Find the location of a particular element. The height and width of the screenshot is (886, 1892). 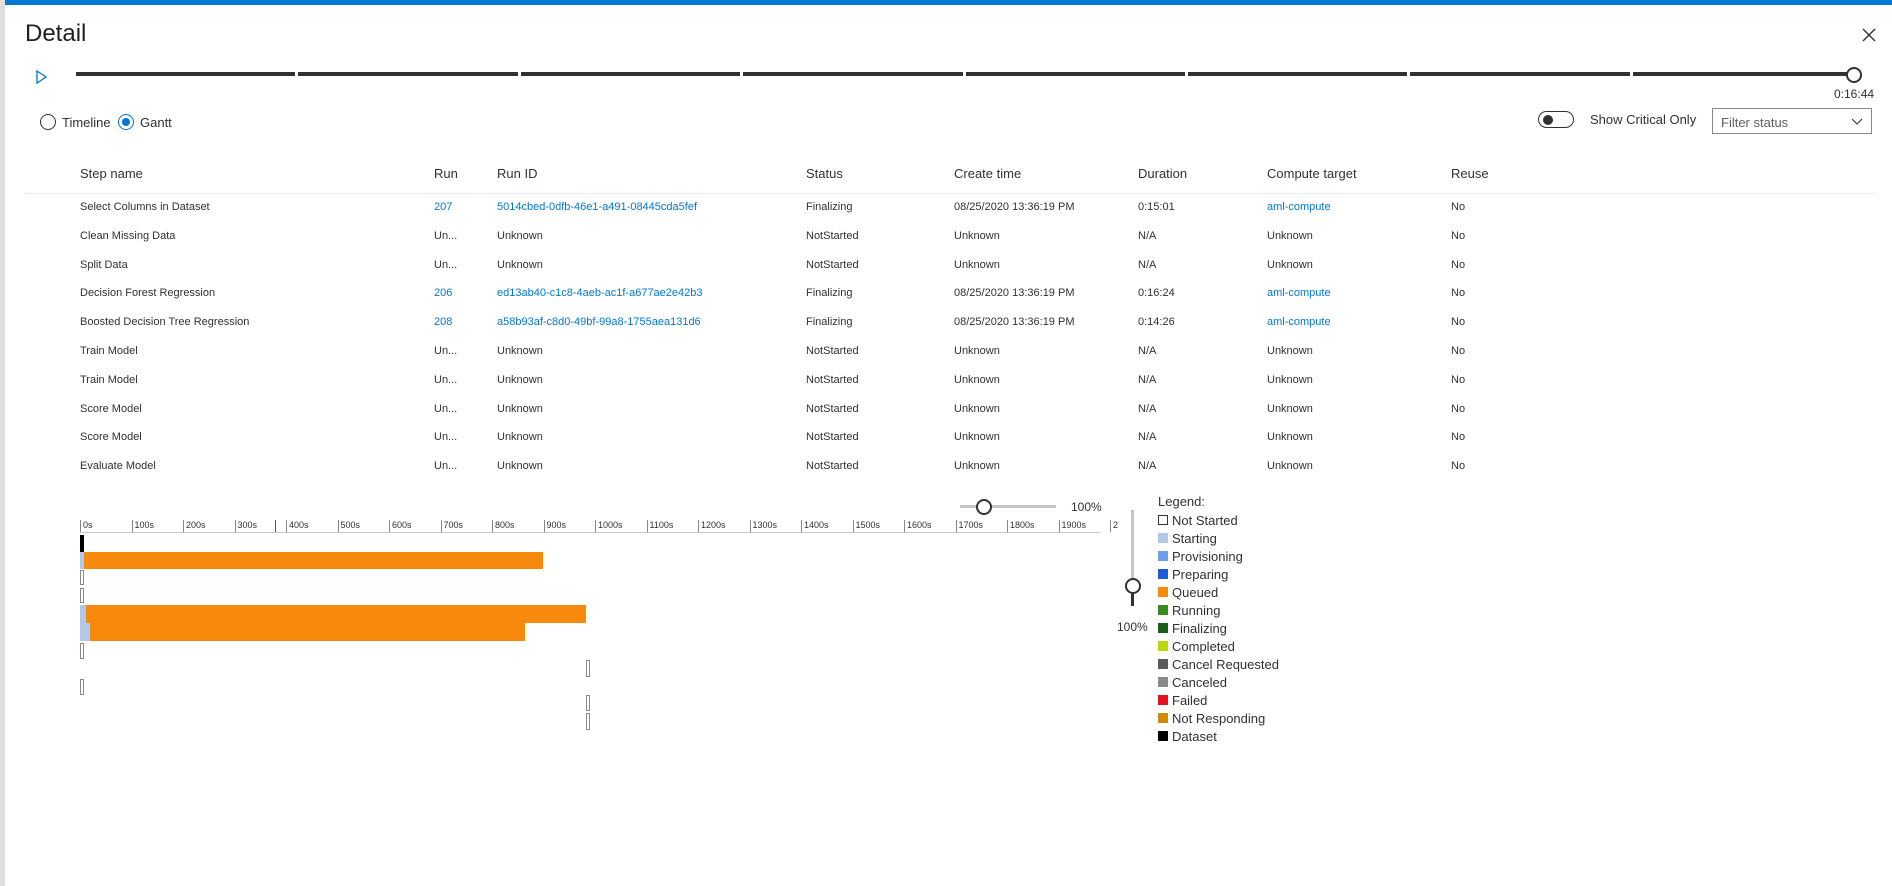

critical-only-toggle is located at coordinates (1556, 119).